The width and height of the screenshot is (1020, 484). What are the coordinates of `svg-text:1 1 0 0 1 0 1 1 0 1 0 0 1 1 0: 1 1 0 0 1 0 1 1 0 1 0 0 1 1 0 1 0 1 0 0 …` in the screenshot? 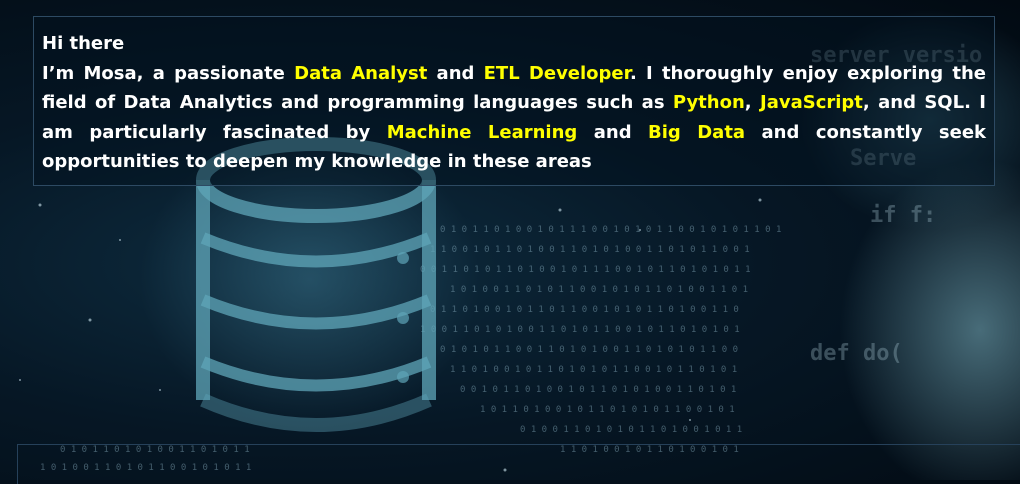 It's located at (590, 250).